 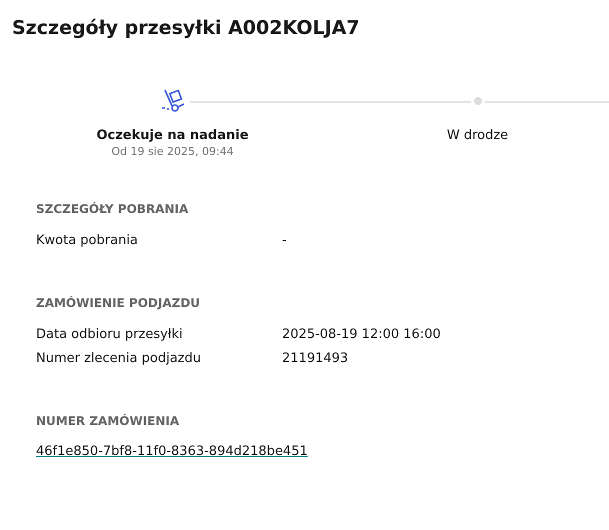 I want to click on section-heading: ZAMÓWIENIE PODJAZDU, so click(x=119, y=303).